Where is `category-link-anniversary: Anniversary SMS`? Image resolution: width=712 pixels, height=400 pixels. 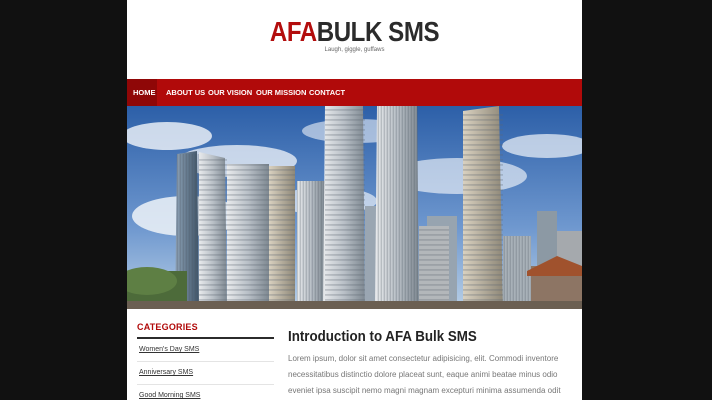
category-link-anniversary: Anniversary SMS is located at coordinates (205, 373).